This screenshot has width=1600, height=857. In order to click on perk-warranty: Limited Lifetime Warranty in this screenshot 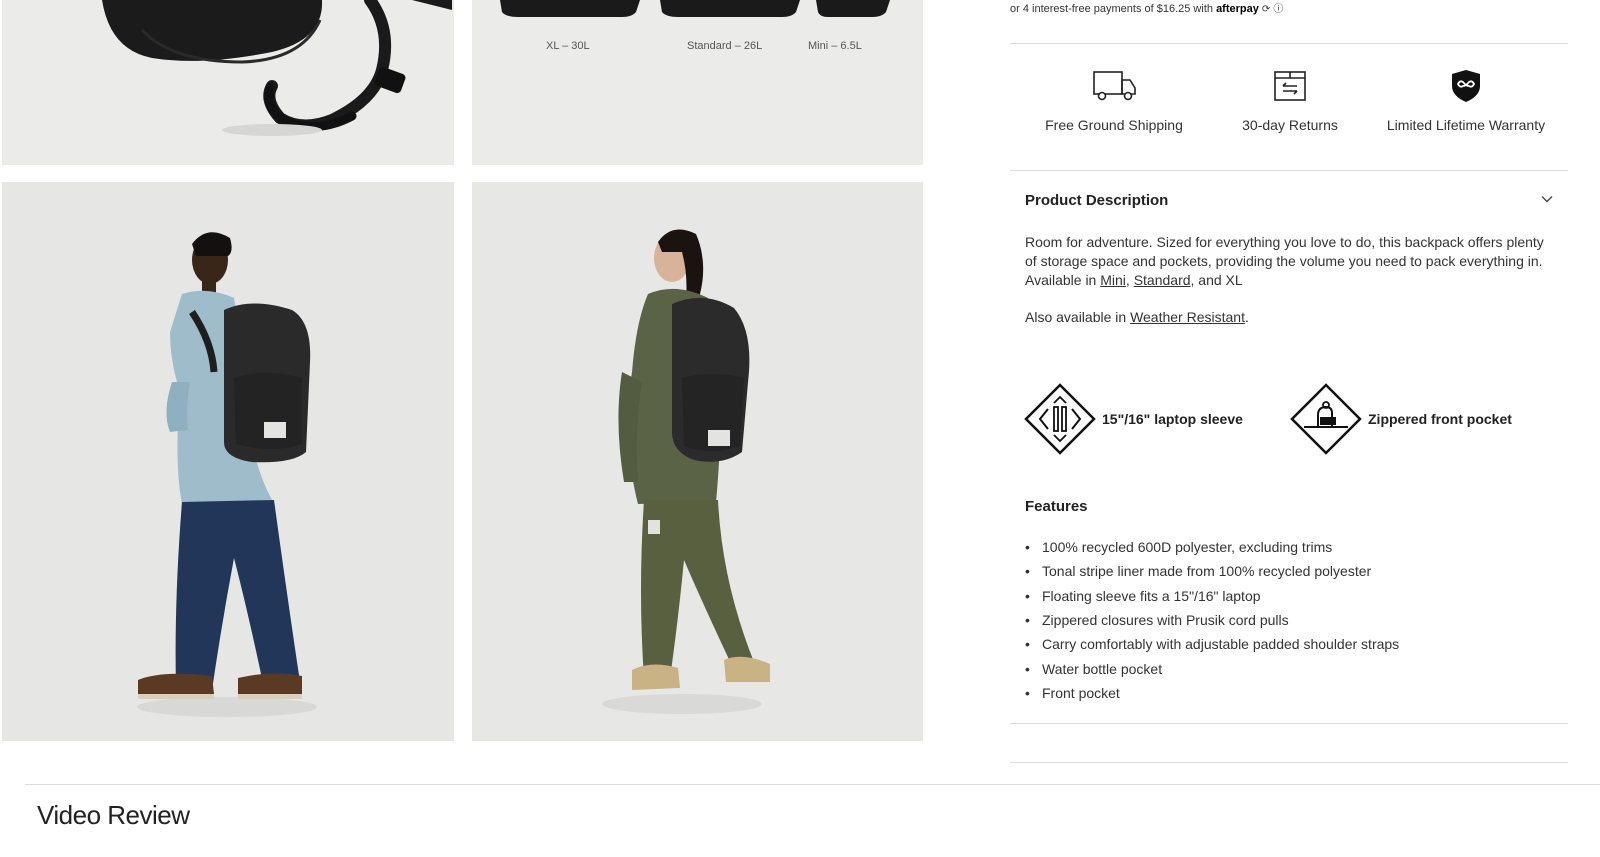, I will do `click(1466, 99)`.